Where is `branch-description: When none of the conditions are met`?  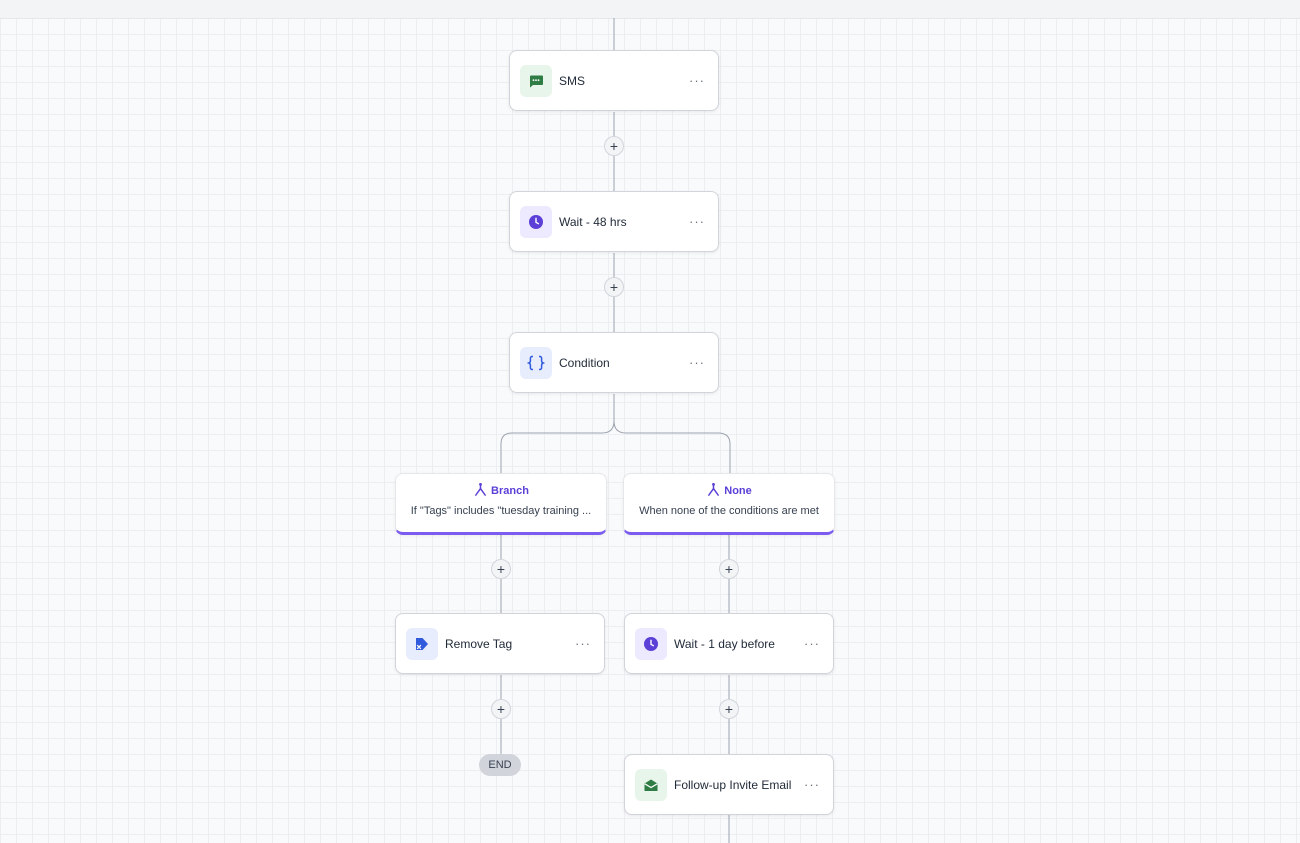 branch-description: When none of the conditions are met is located at coordinates (729, 511).